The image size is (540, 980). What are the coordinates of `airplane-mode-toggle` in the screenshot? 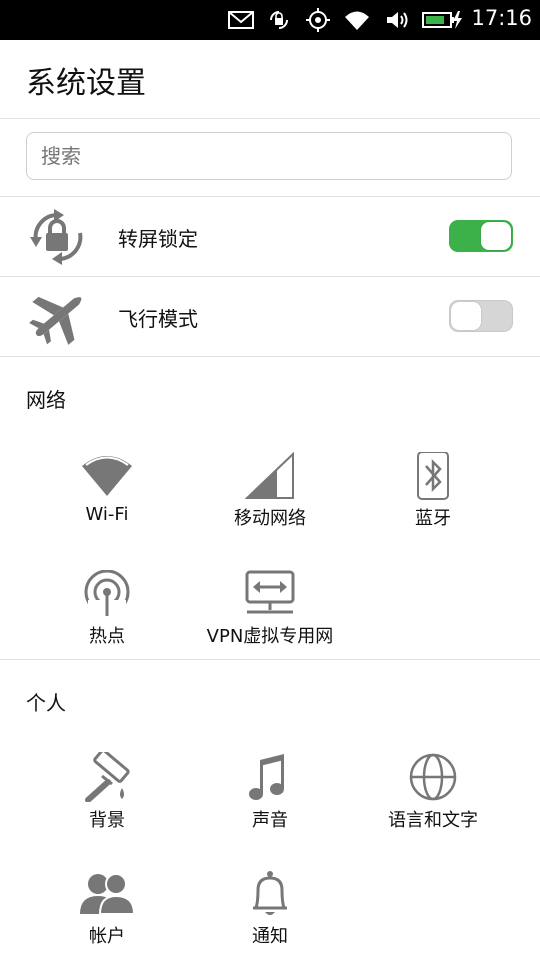 It's located at (481, 316).